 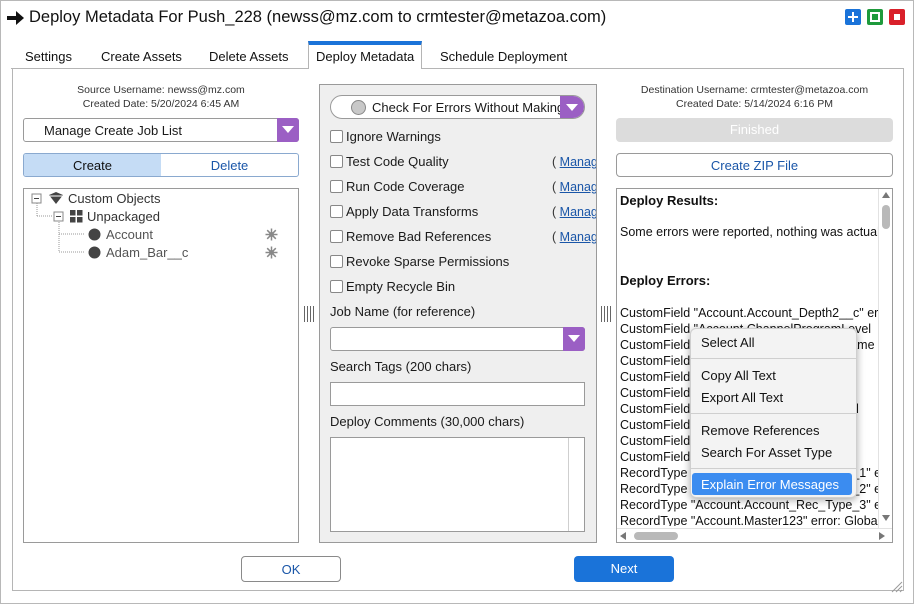 I want to click on option-revoke-sparse-permissions: Revoke Sparse Permissions, so click(x=430, y=262).